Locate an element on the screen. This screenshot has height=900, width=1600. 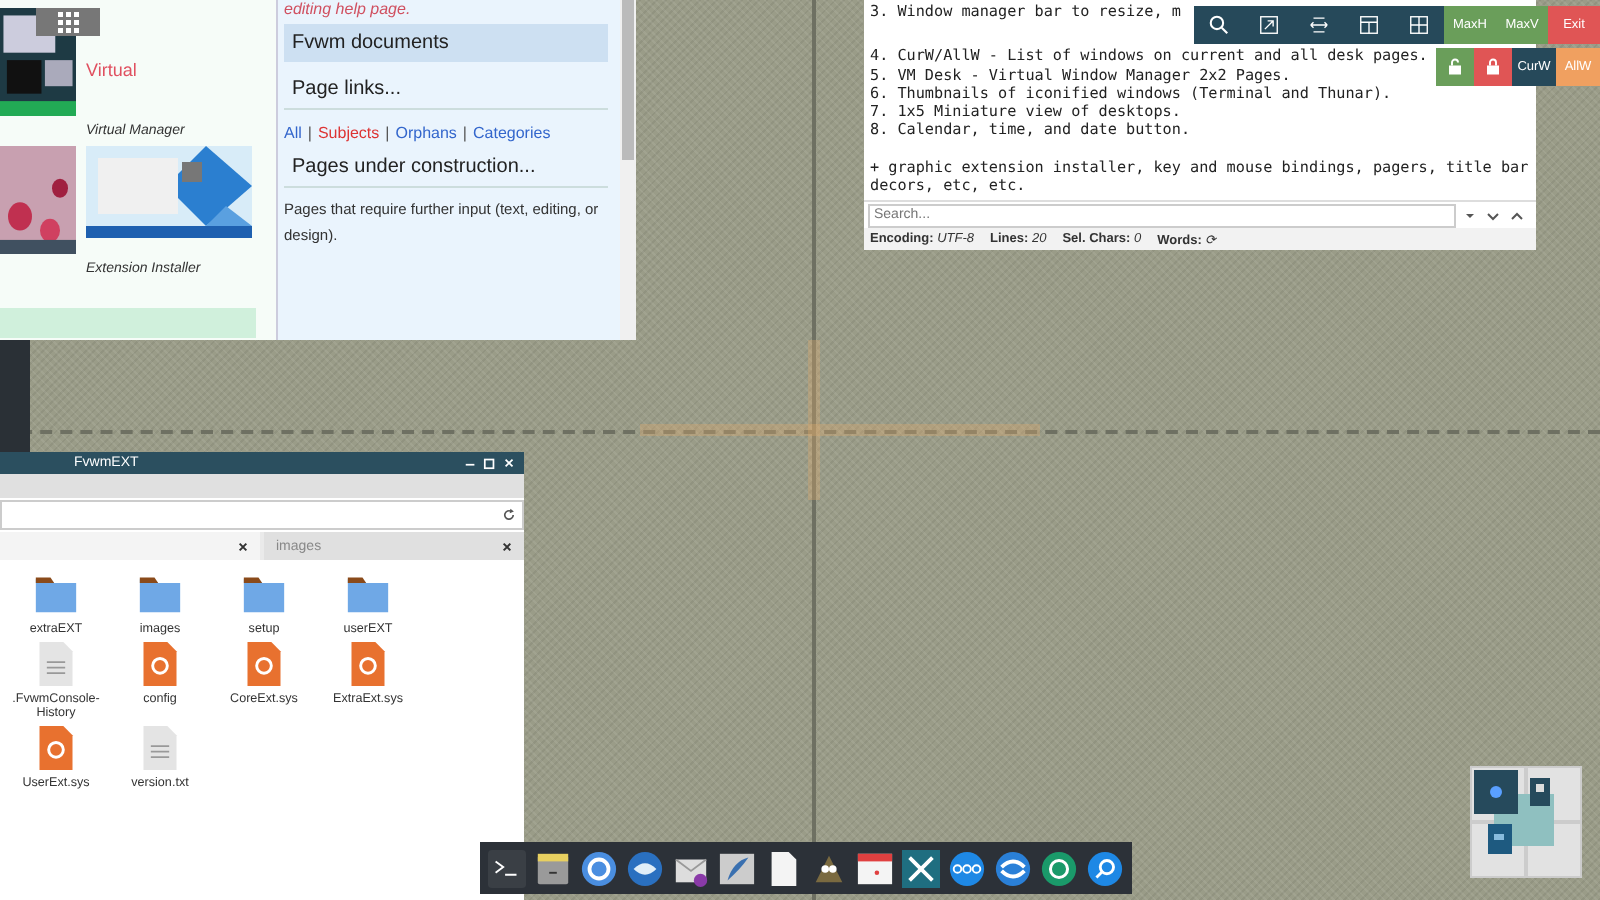
search-options-icon is located at coordinates (1494, 215).